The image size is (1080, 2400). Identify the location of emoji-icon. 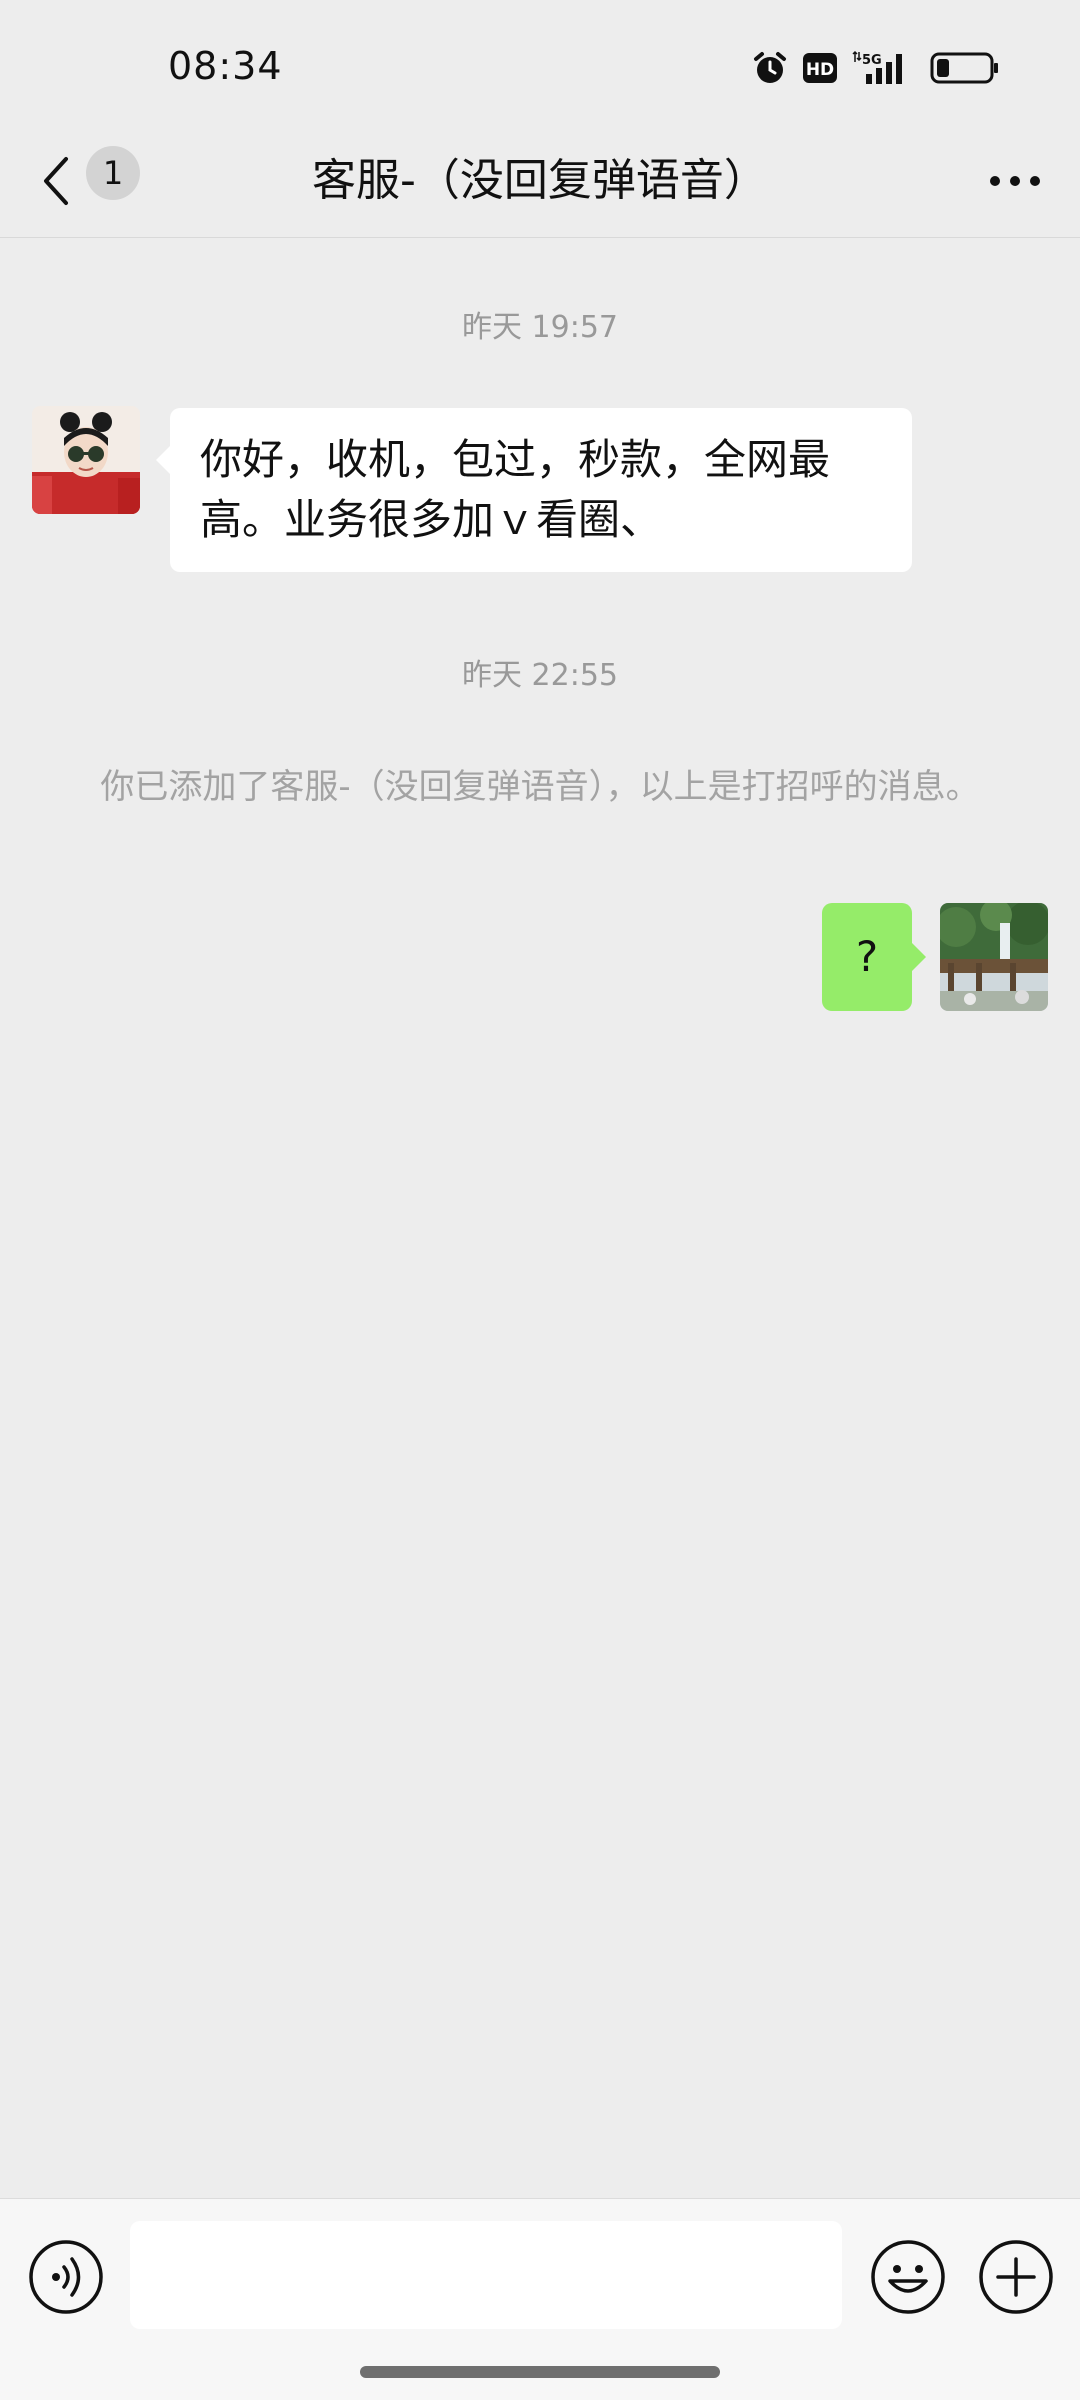
(908, 2279).